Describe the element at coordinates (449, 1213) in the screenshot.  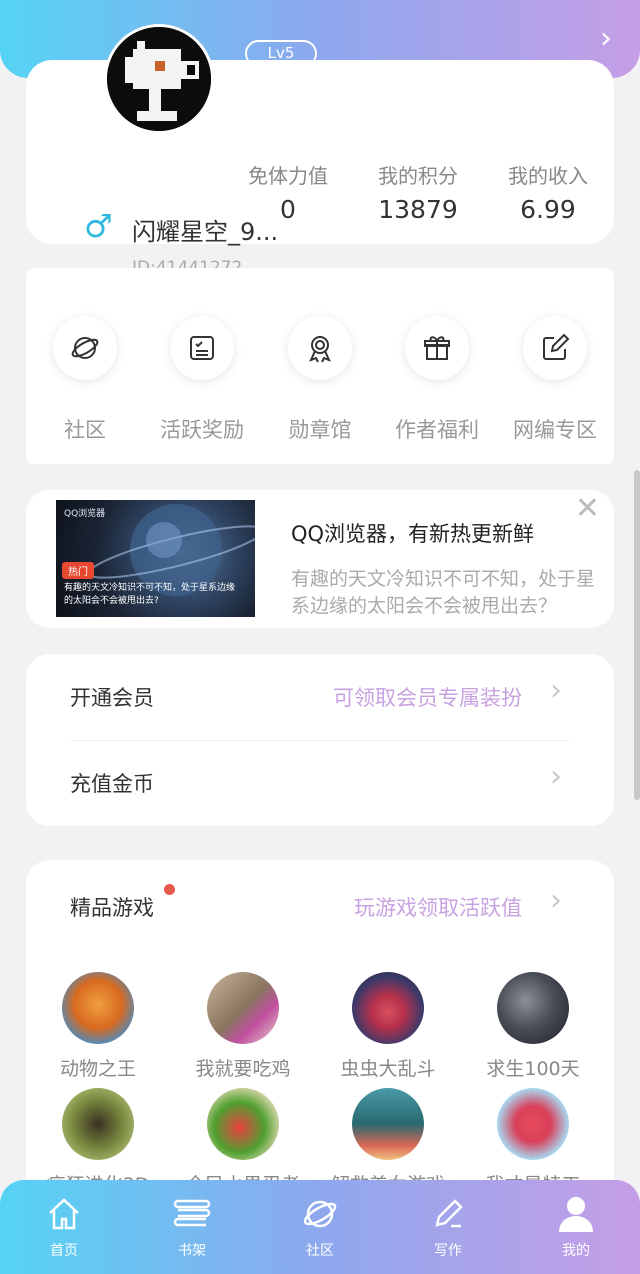
I see `pen-icon` at that location.